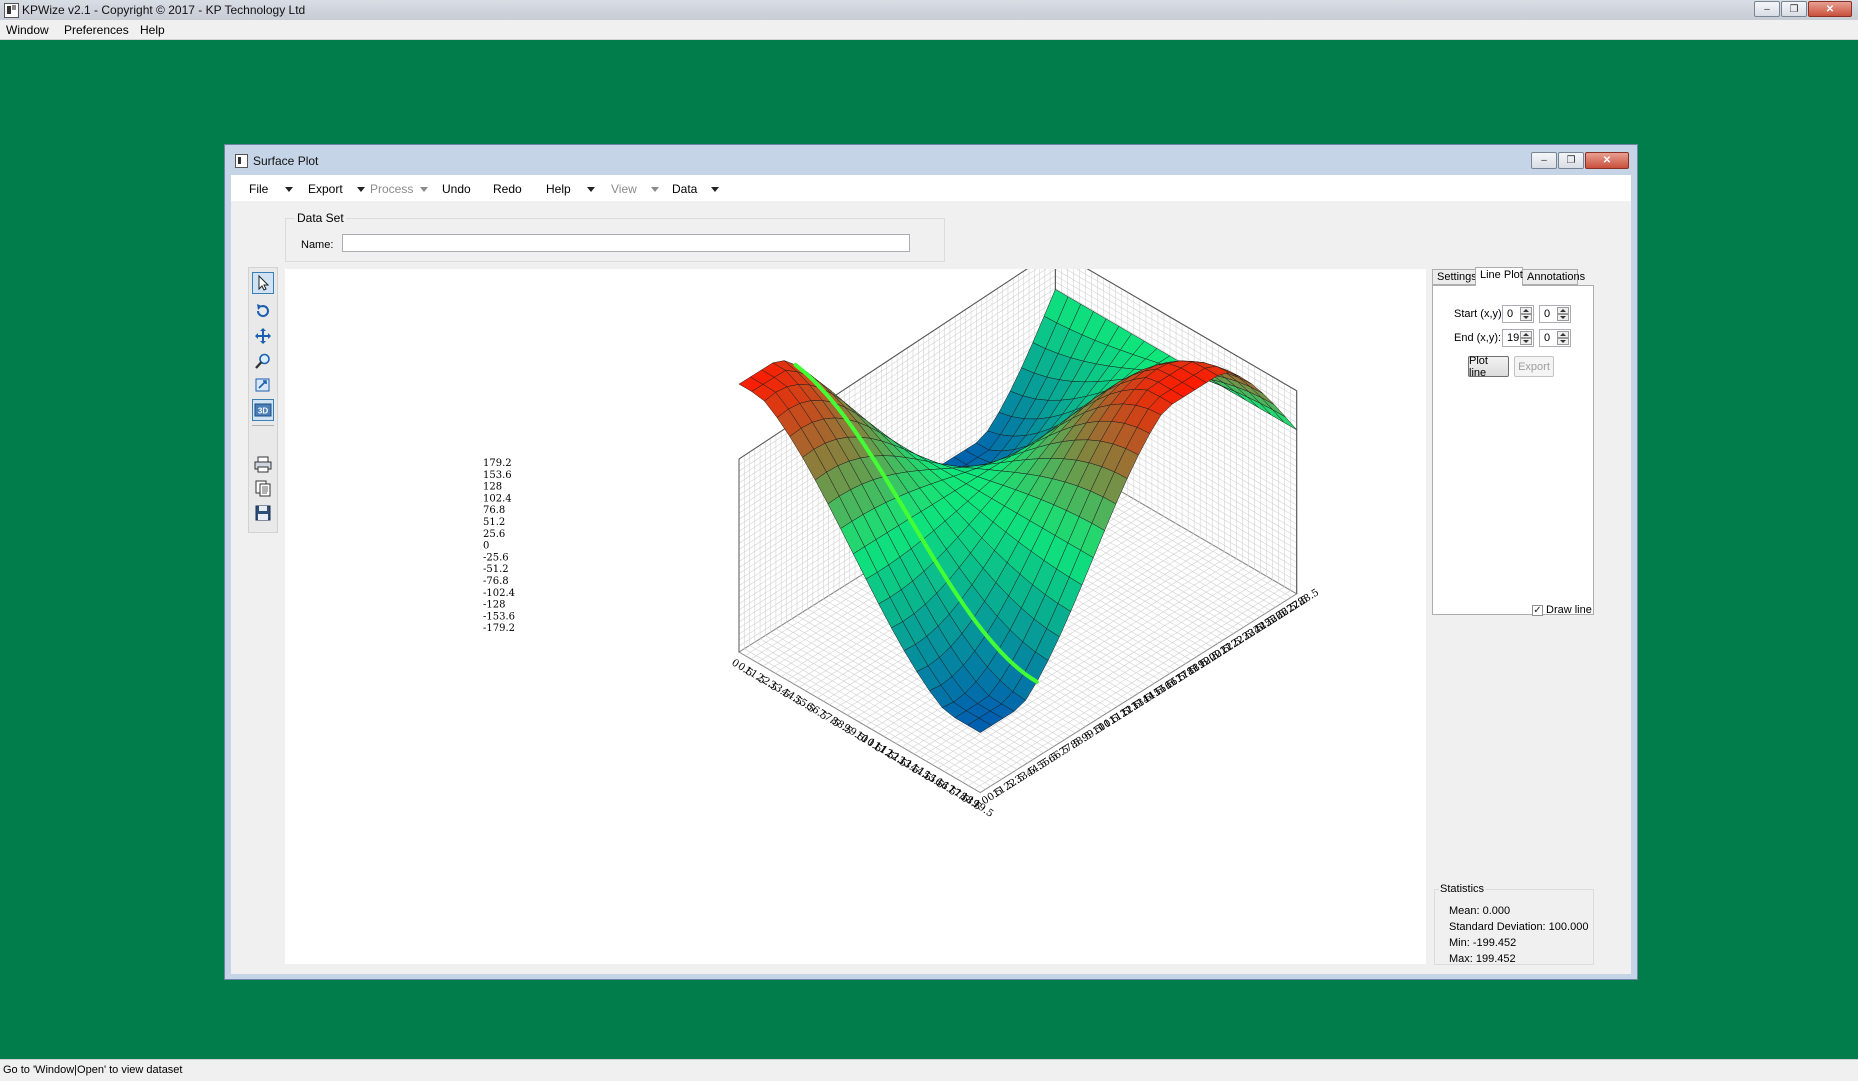 This screenshot has height=1081, width=1858. Describe the element at coordinates (1555, 338) in the screenshot. I see `end-y-stepper: 0` at that location.